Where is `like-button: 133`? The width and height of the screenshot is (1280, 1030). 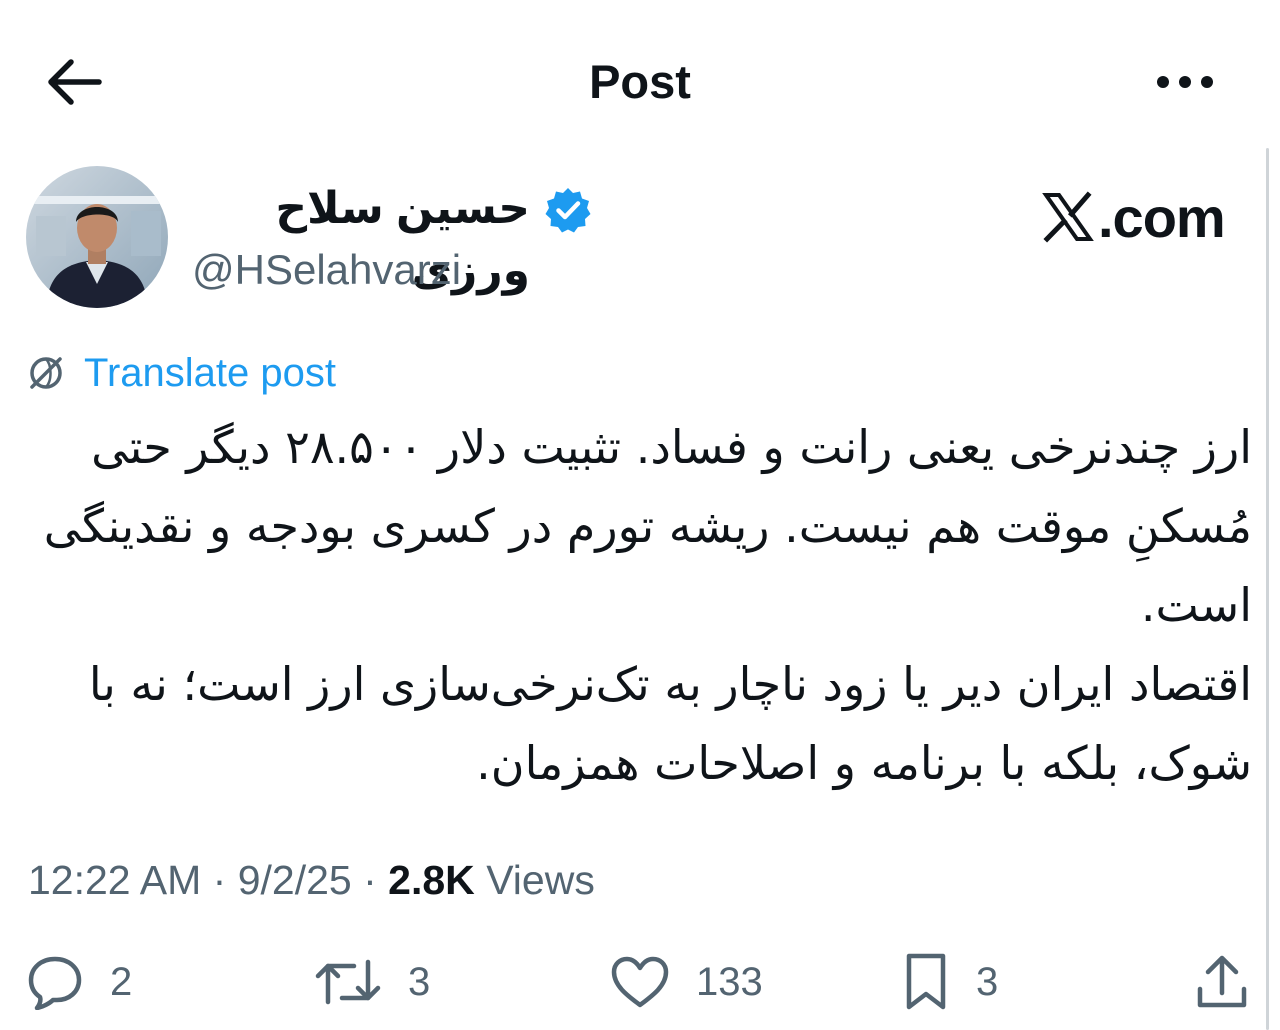
like-button: 133 is located at coordinates (686, 982).